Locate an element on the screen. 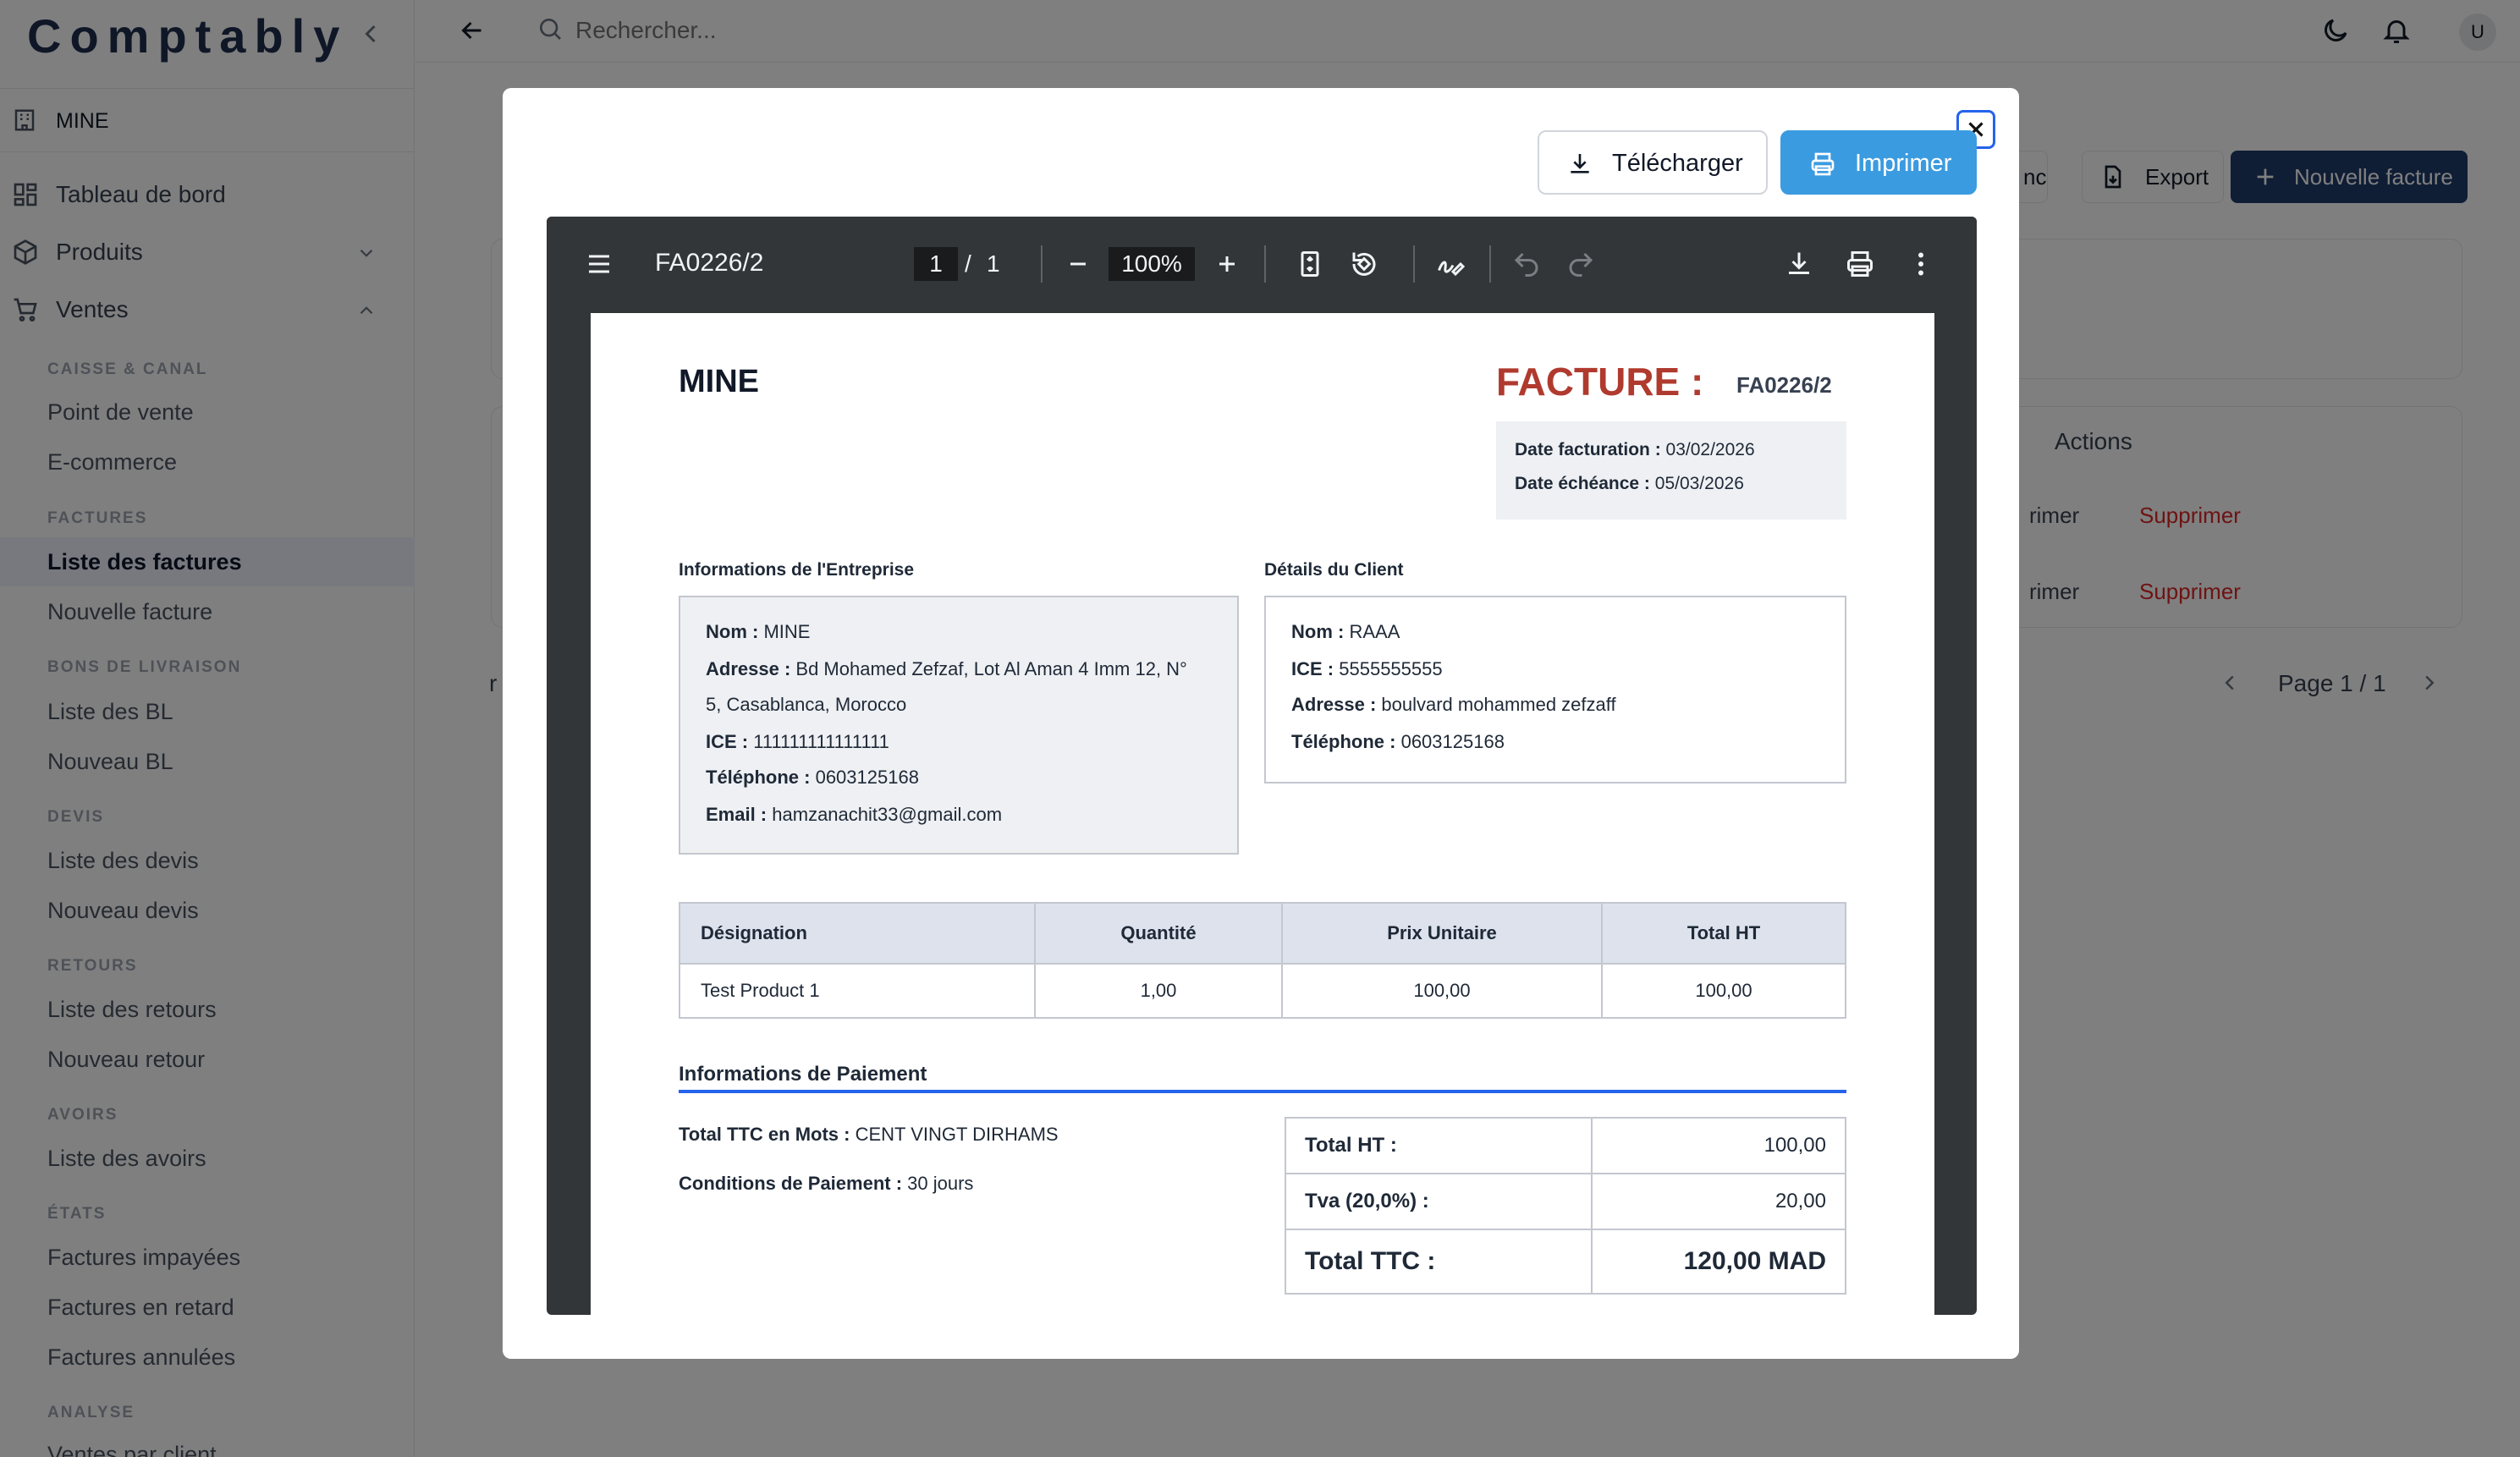 Image resolution: width=2520 pixels, height=1457 pixels. cli-nom: RAAA is located at coordinates (1374, 632).